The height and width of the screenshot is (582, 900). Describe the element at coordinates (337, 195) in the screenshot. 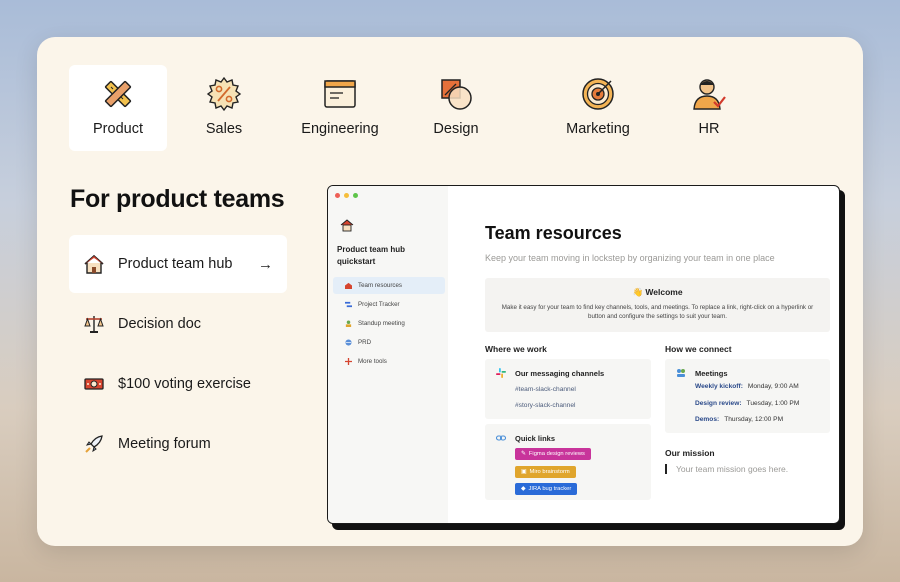

I see `close-dot` at that location.